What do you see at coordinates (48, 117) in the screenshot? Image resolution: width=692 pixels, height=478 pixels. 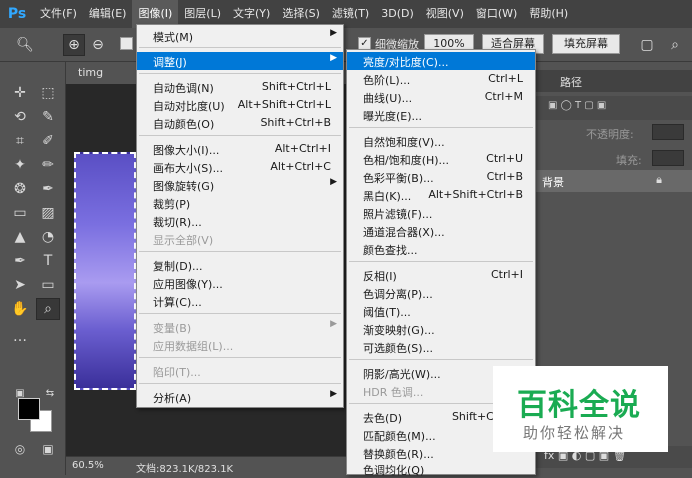 I see `quick-select-tool-icon: ✎` at bounding box center [48, 117].